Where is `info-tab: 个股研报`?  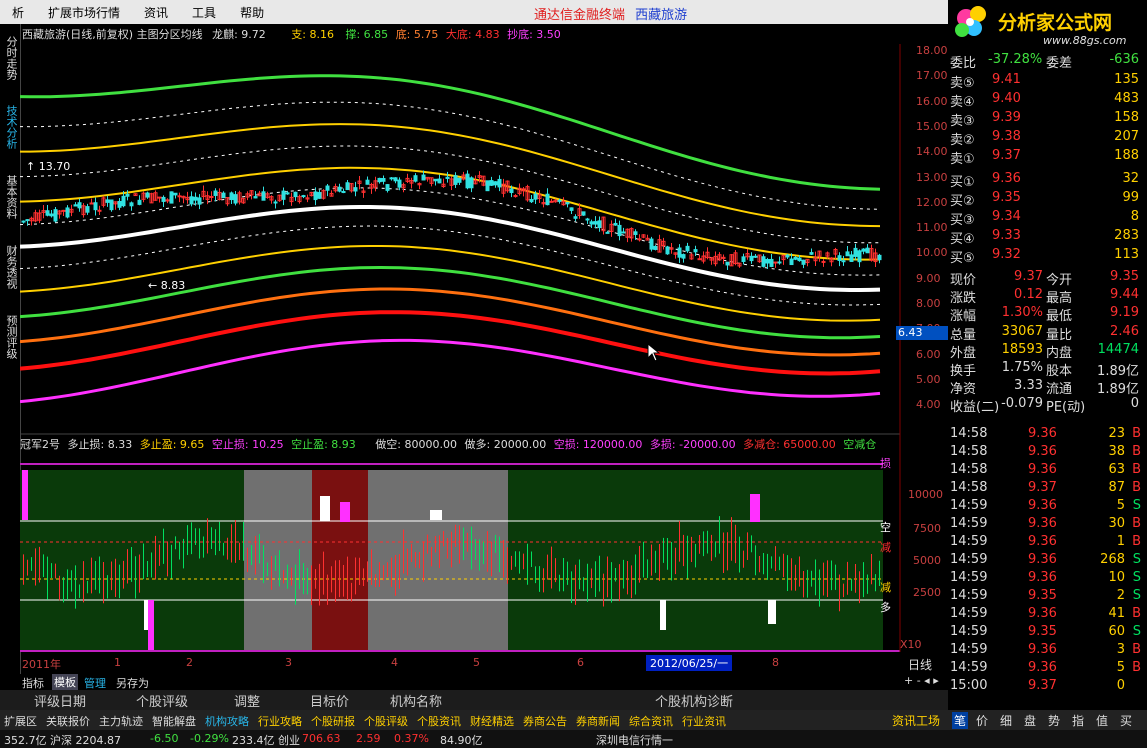
info-tab: 个股研报 is located at coordinates (333, 721).